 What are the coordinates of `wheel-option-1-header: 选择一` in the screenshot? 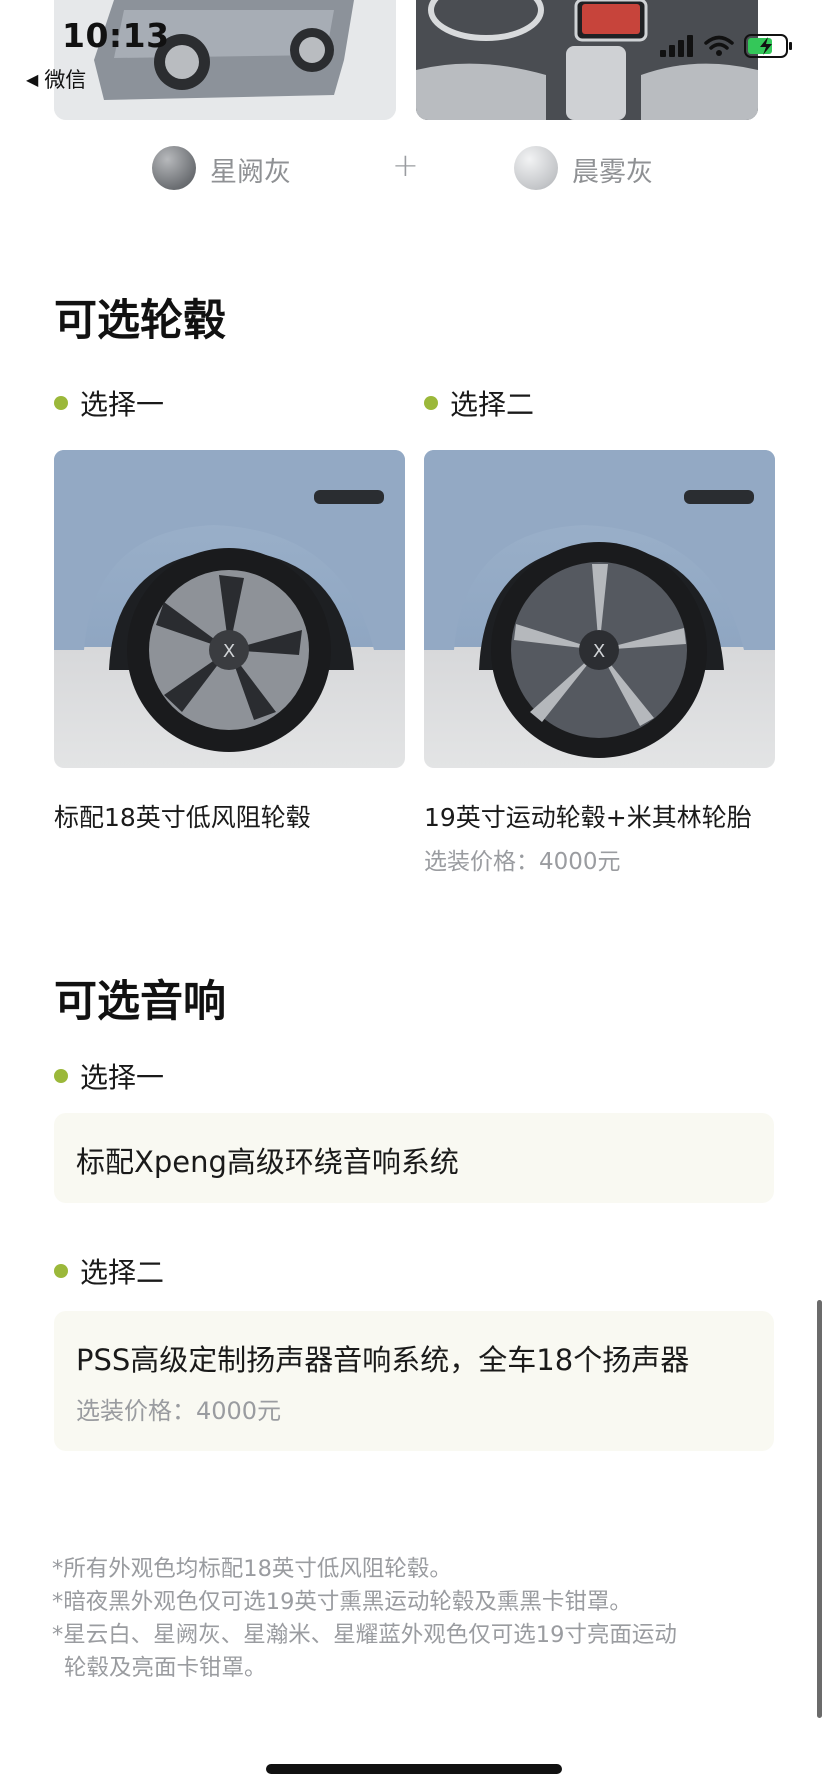 It's located at (109, 403).